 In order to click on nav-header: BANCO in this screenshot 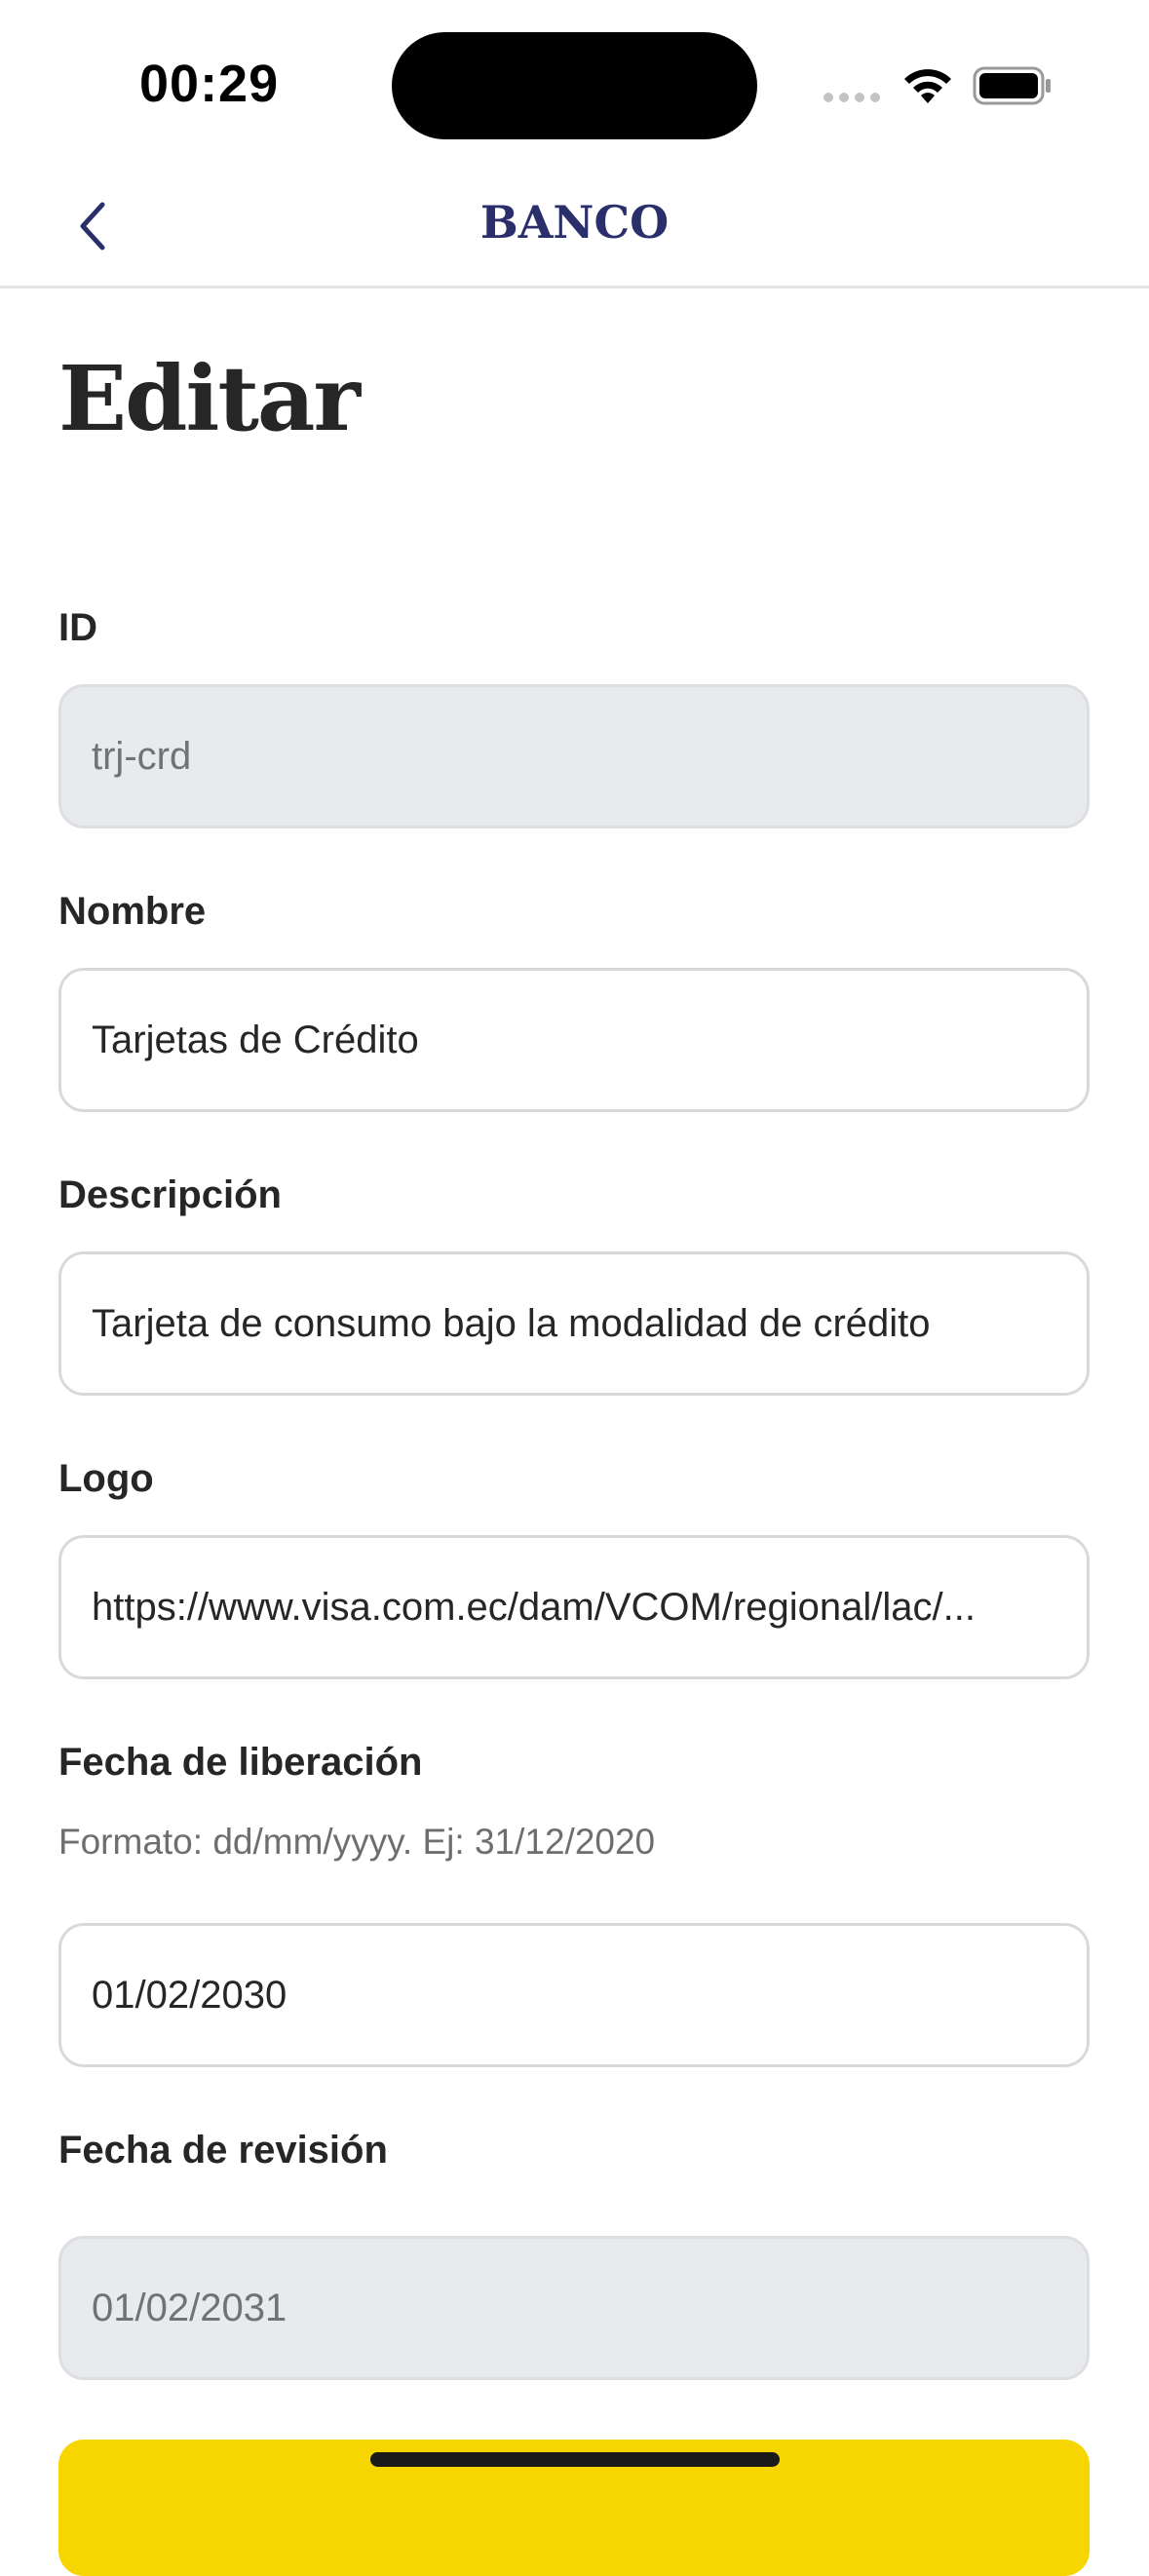, I will do `click(574, 229)`.